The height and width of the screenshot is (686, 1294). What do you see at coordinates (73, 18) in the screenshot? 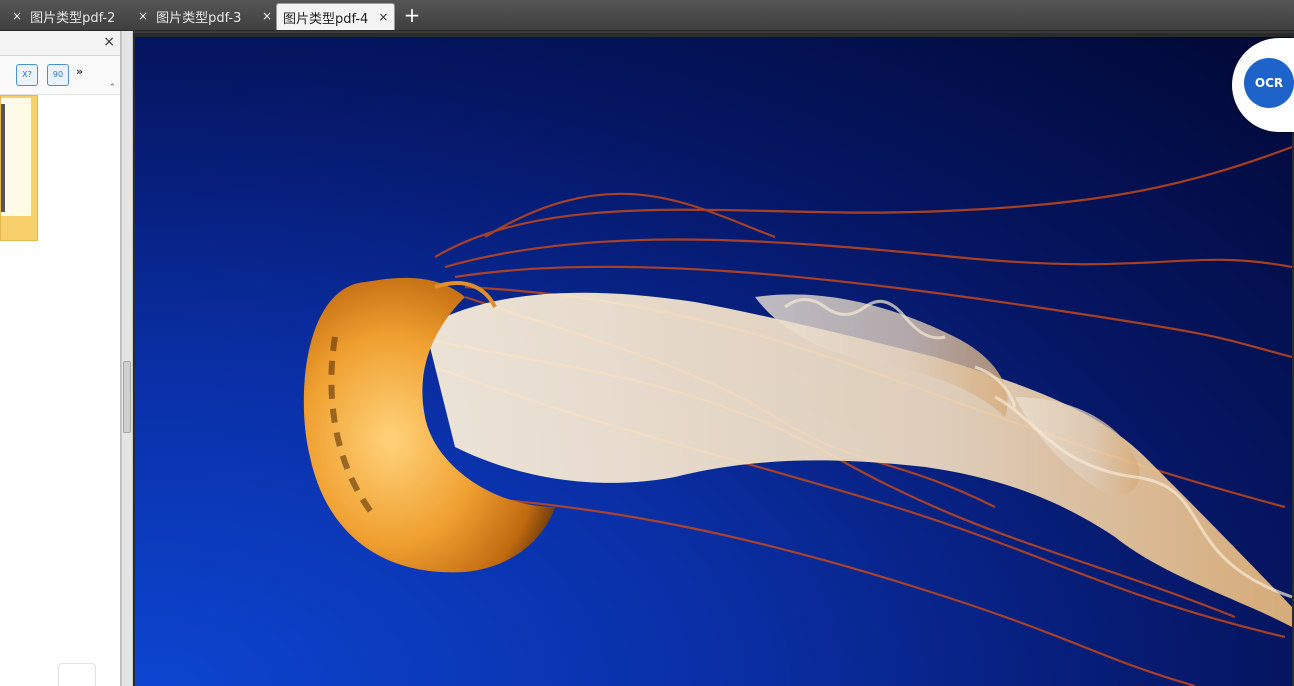
I see `tab-label: 图片类型pdf-2` at bounding box center [73, 18].